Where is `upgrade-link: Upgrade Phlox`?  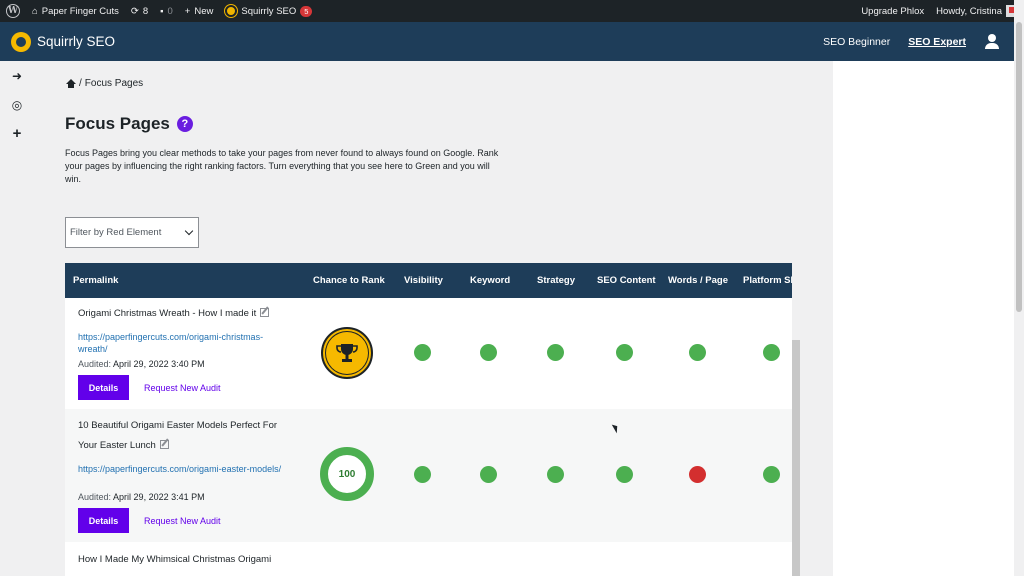 upgrade-link: Upgrade Phlox is located at coordinates (892, 11).